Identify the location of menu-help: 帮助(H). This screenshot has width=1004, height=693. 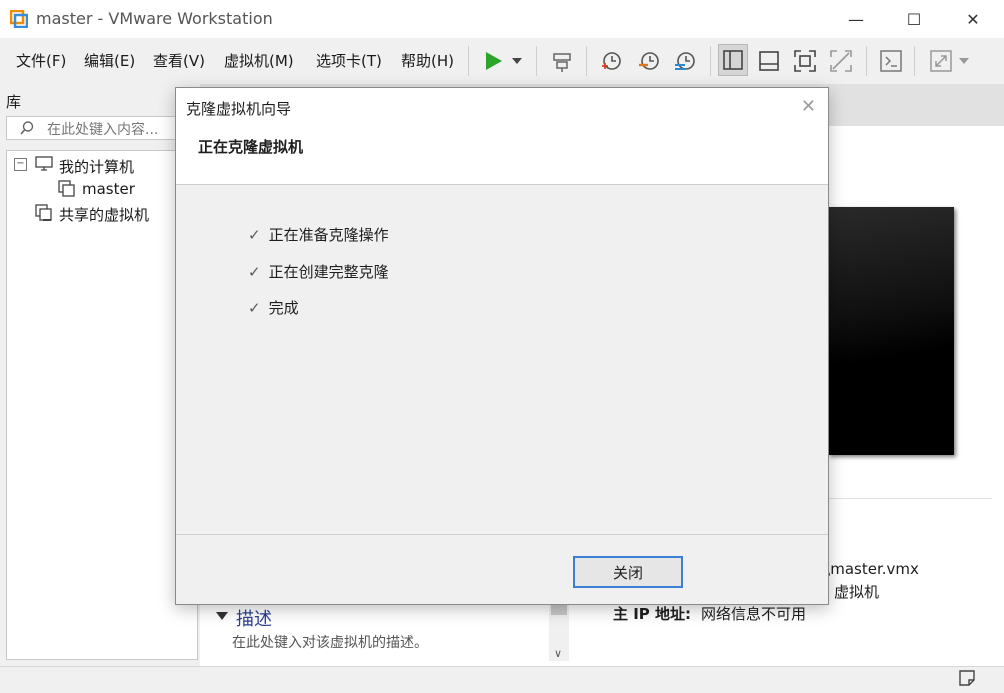
(427, 60).